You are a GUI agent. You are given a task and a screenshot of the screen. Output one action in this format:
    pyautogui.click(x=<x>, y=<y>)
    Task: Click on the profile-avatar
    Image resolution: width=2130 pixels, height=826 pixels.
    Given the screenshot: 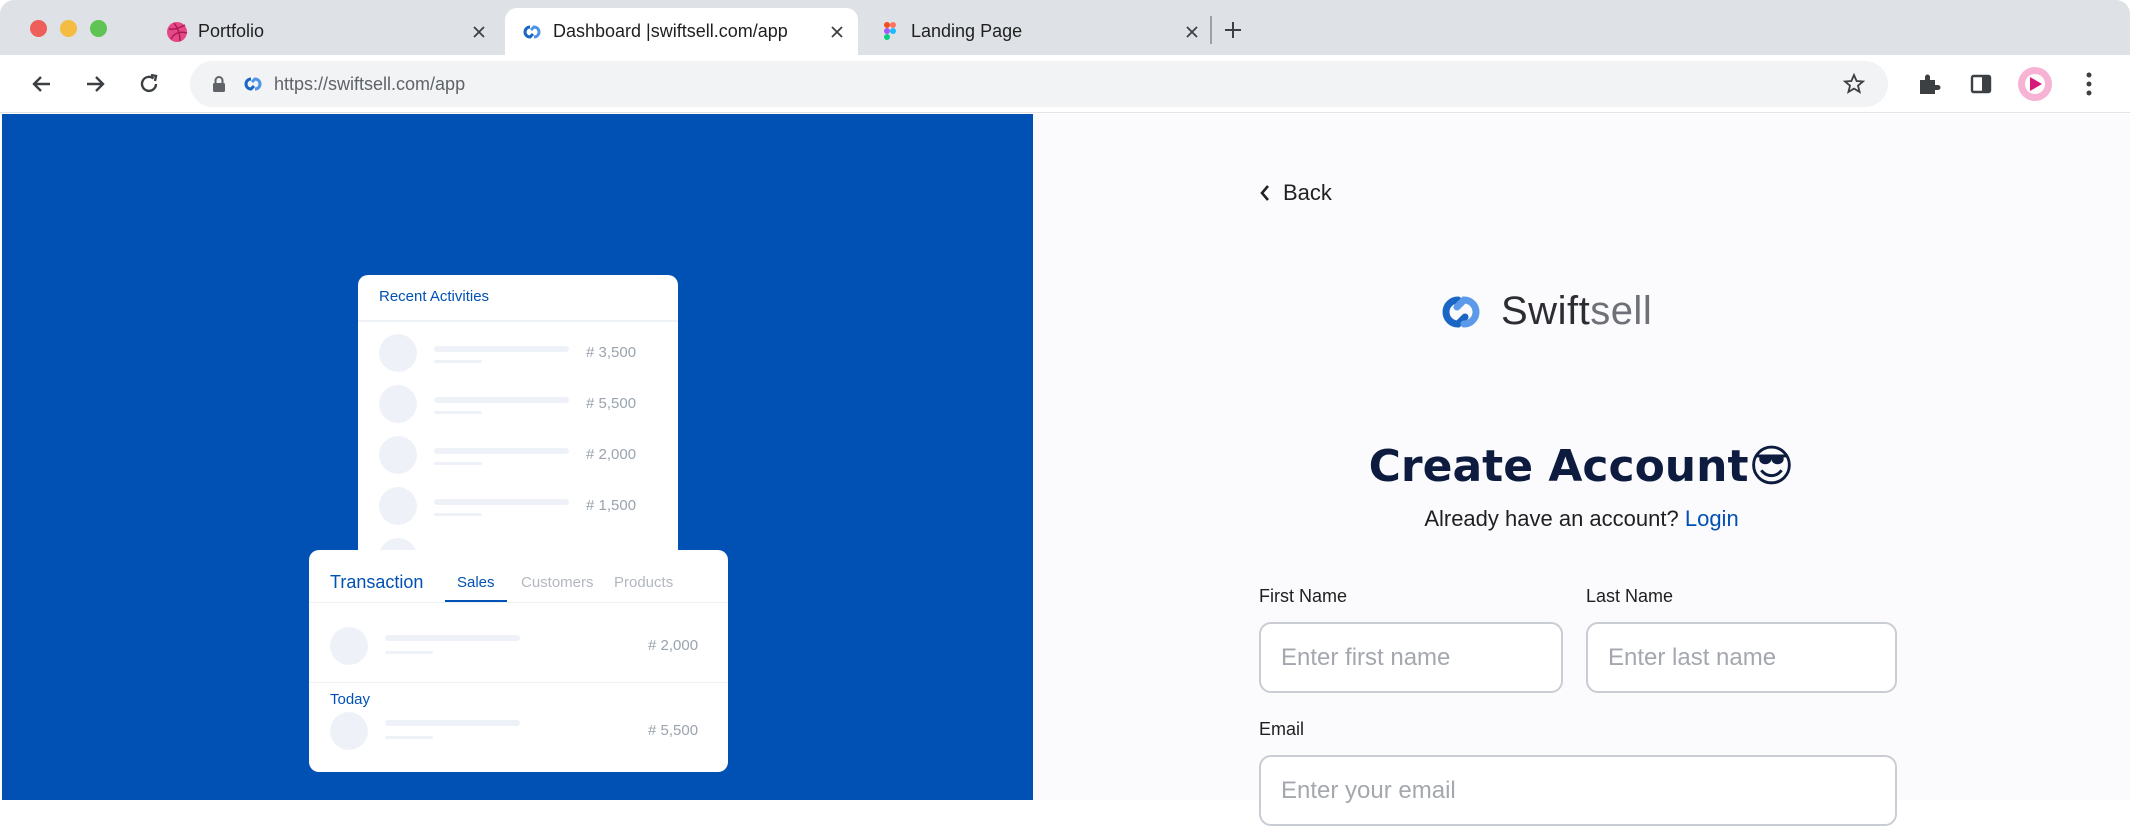 What is the action you would take?
    pyautogui.click(x=2035, y=84)
    